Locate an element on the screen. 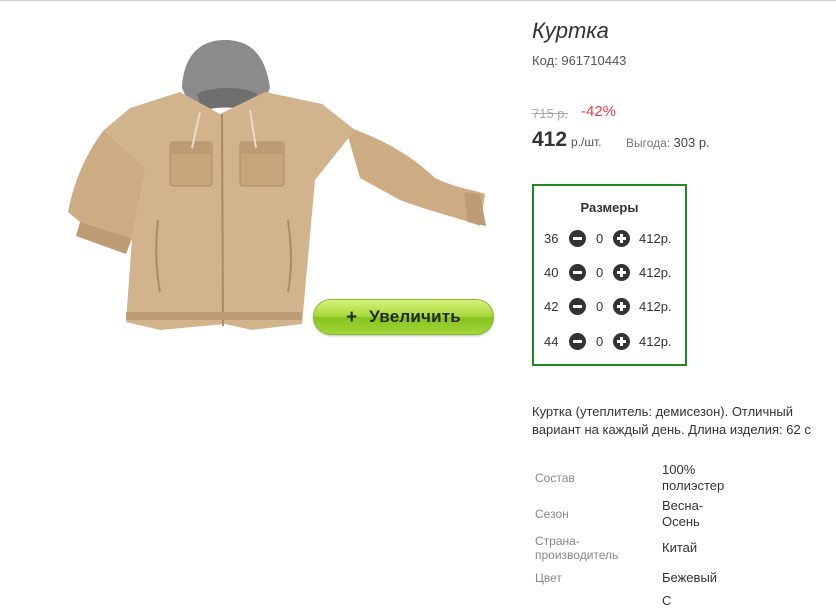 This screenshot has height=609, width=836. size-row: 44 0 412р. is located at coordinates (609, 342).